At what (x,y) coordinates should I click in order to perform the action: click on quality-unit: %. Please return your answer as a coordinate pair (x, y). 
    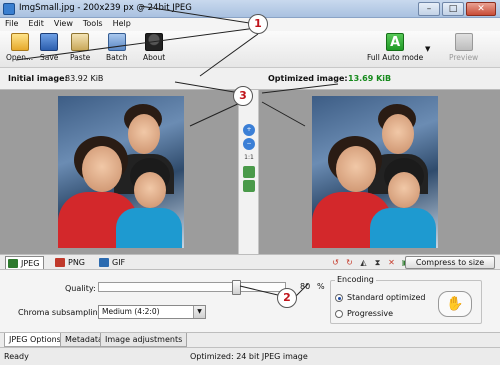
    Looking at the image, I should click on (321, 286).